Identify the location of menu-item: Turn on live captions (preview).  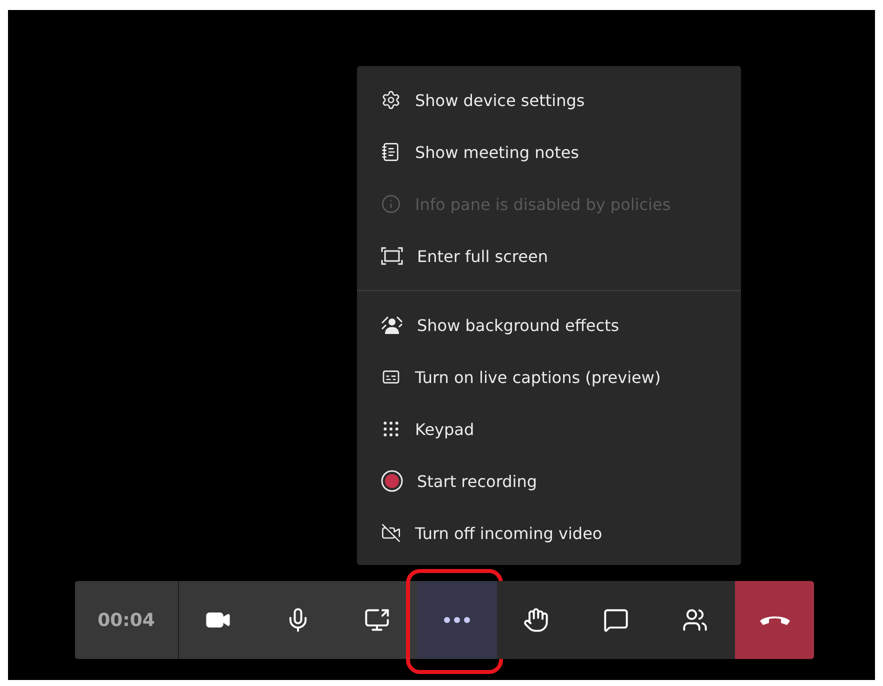
(549, 377).